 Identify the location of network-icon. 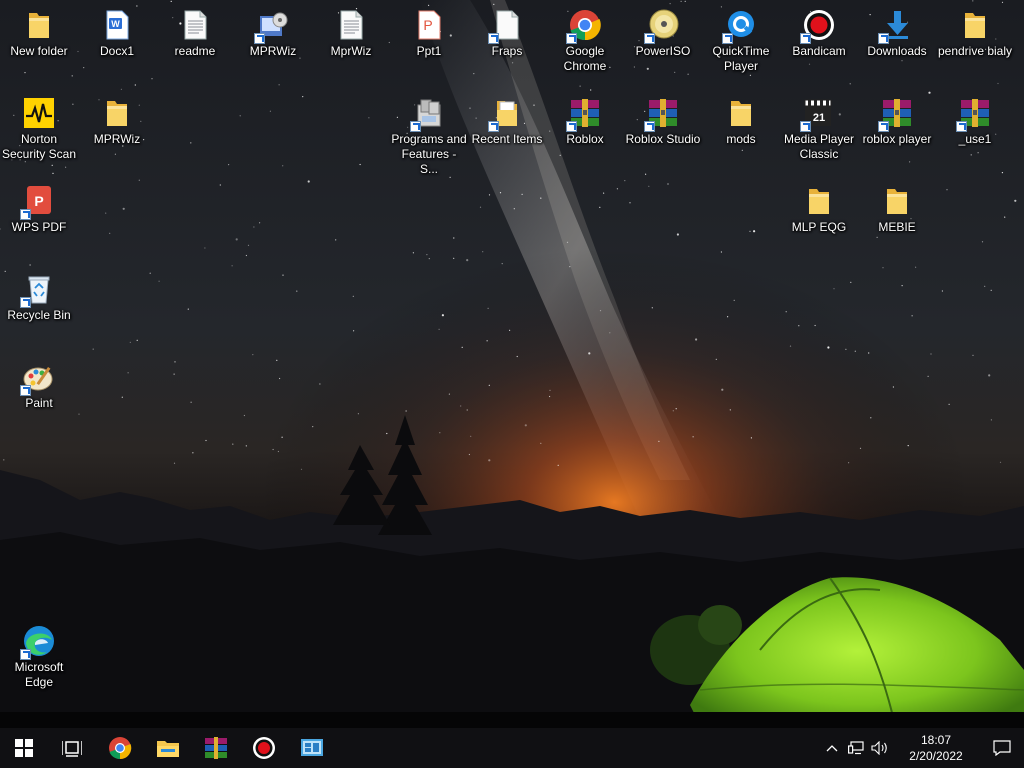
(856, 748).